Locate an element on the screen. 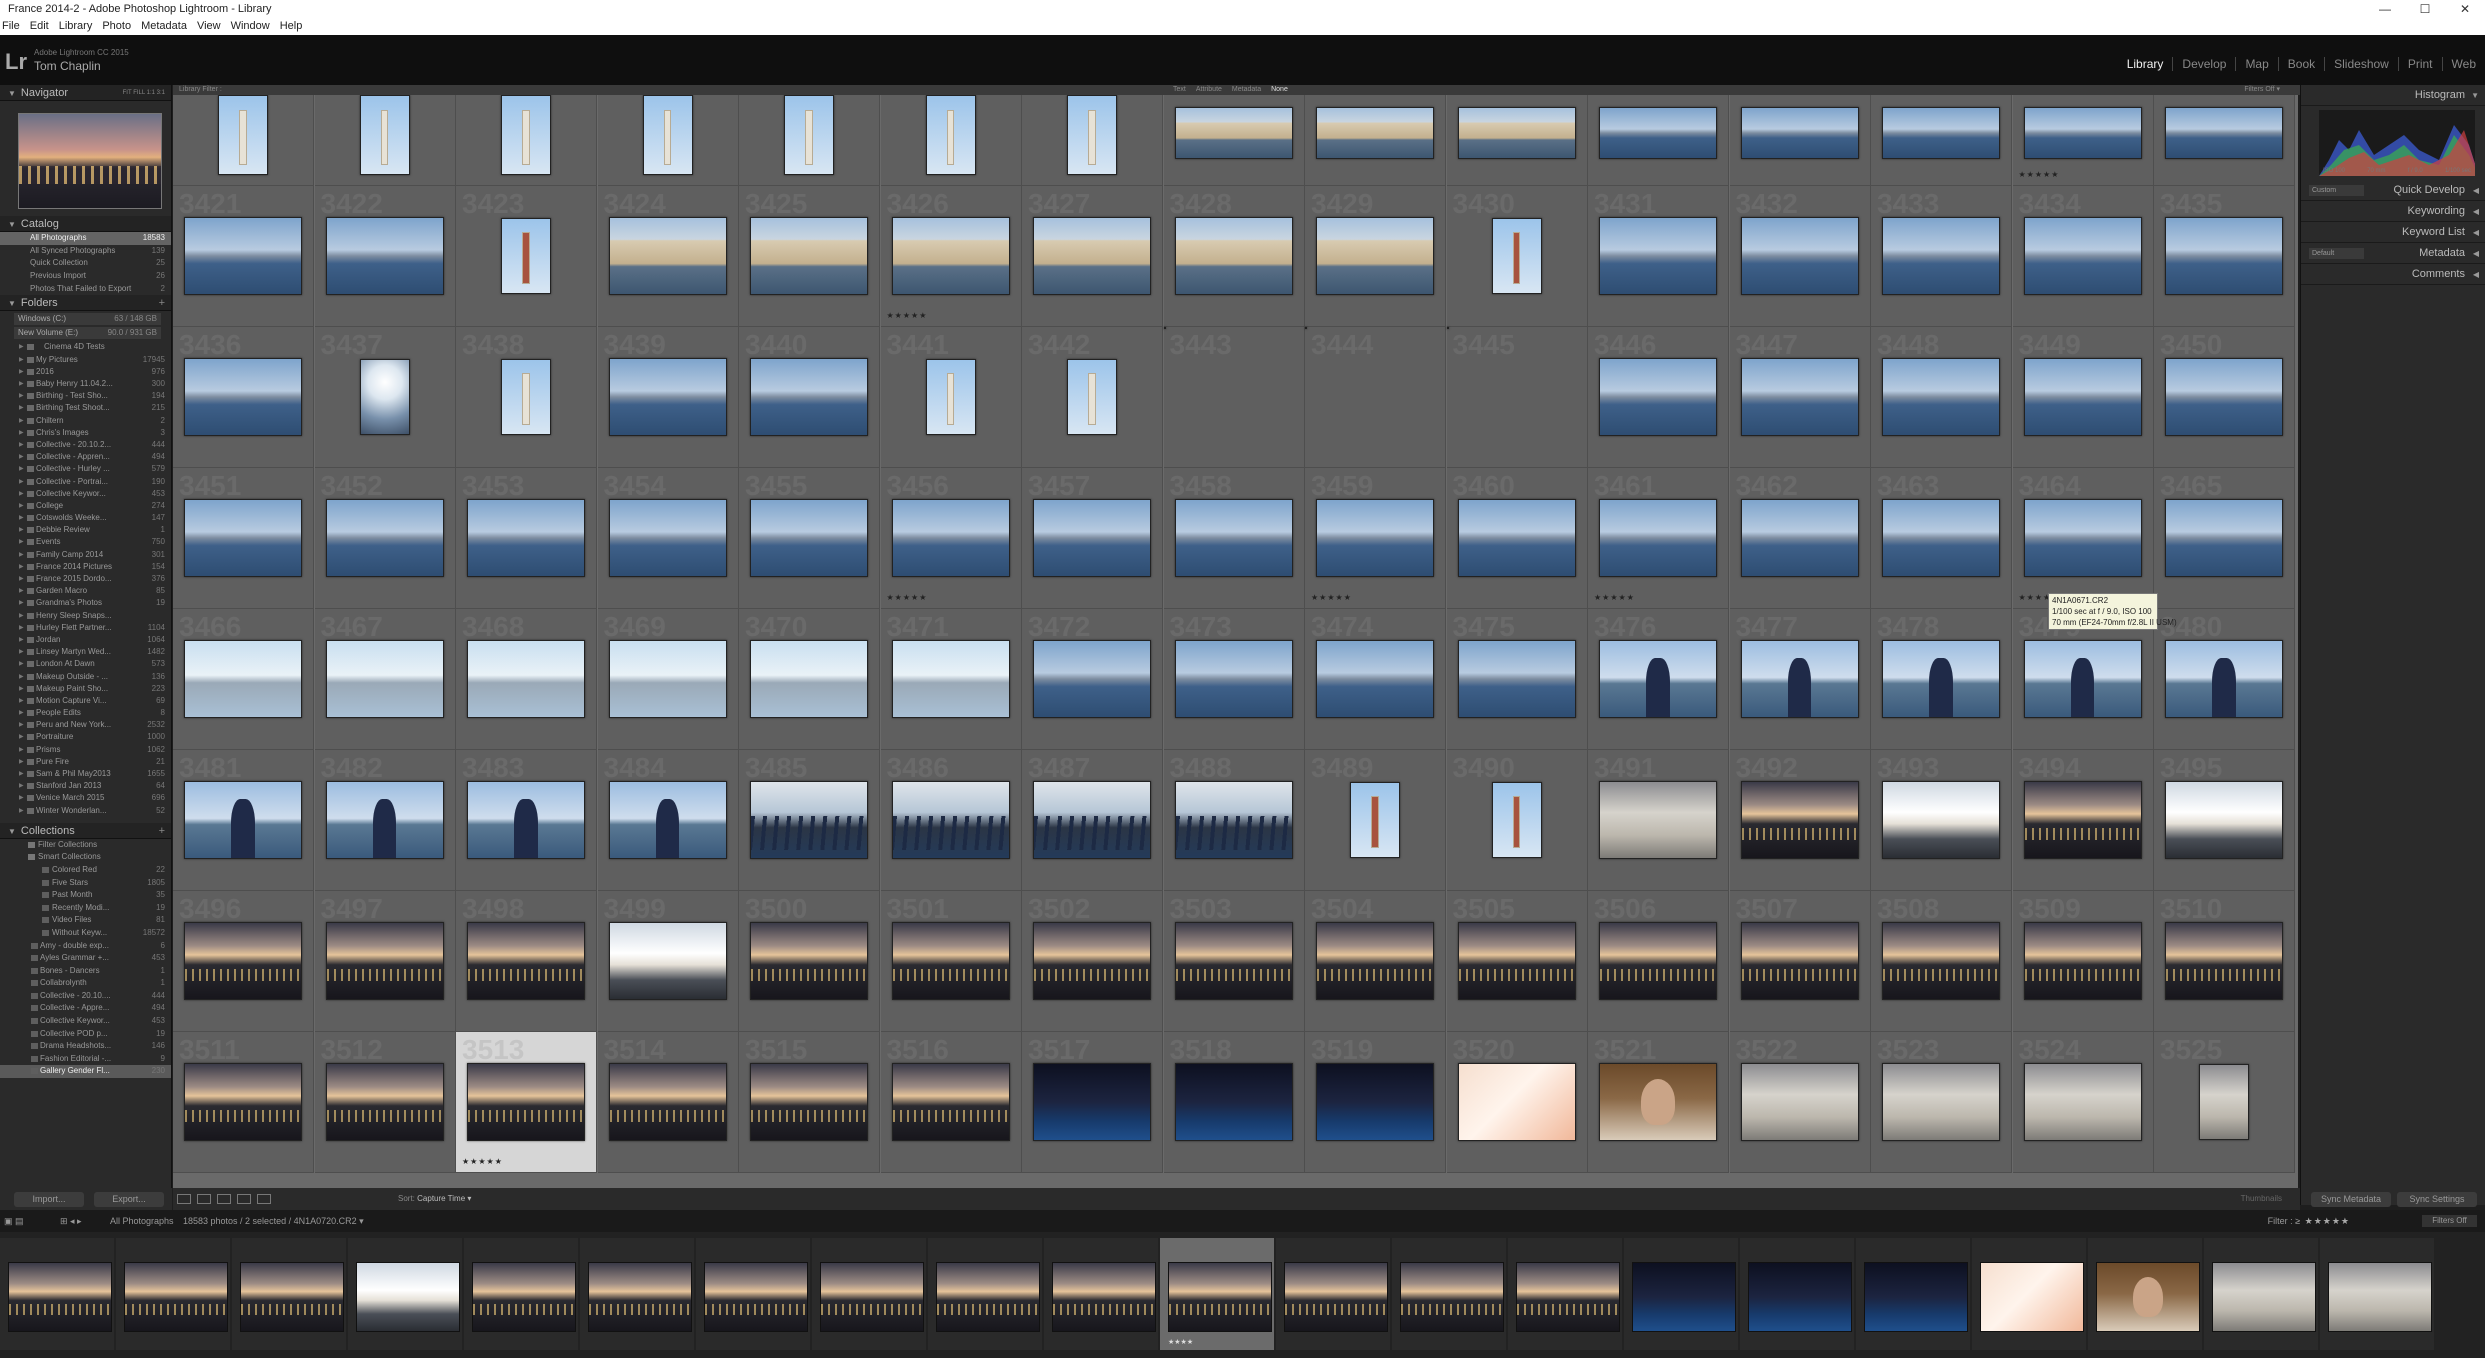  grid-cell: 3462 is located at coordinates (1800, 538).